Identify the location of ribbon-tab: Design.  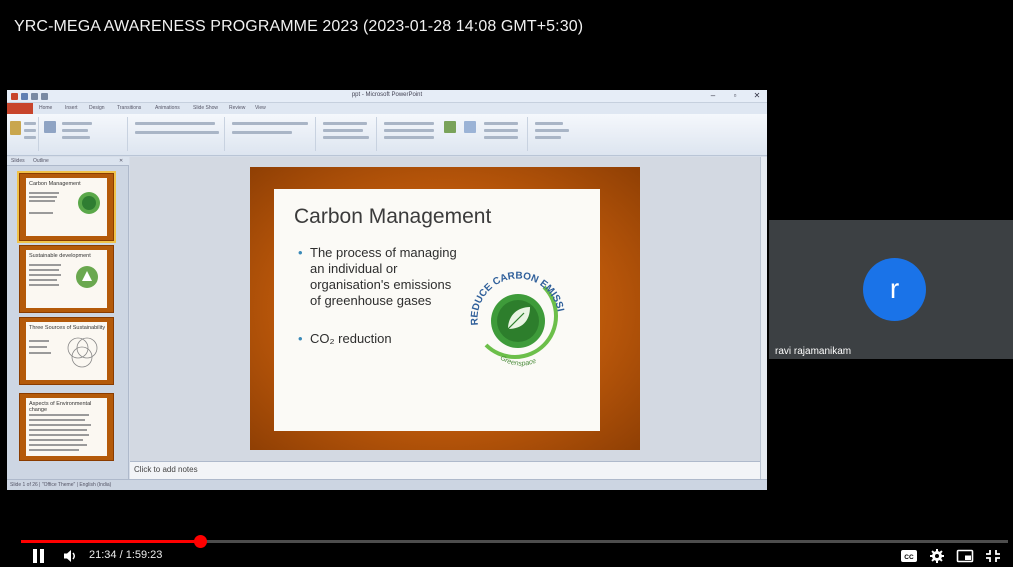
(97, 108).